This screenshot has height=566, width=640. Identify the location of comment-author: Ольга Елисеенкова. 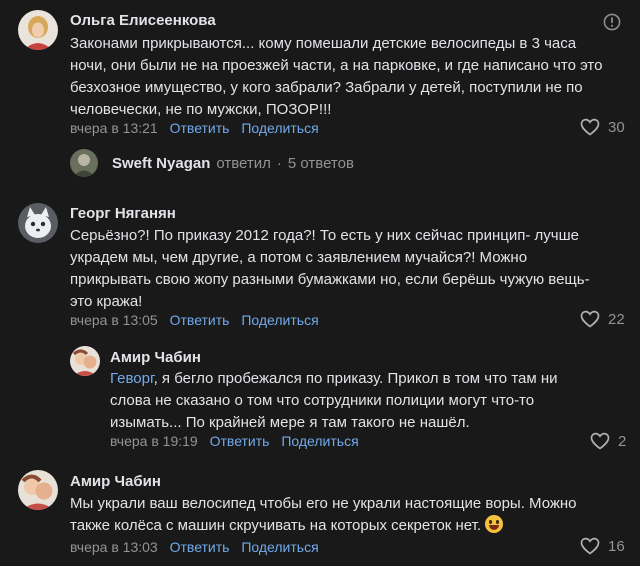
(143, 20).